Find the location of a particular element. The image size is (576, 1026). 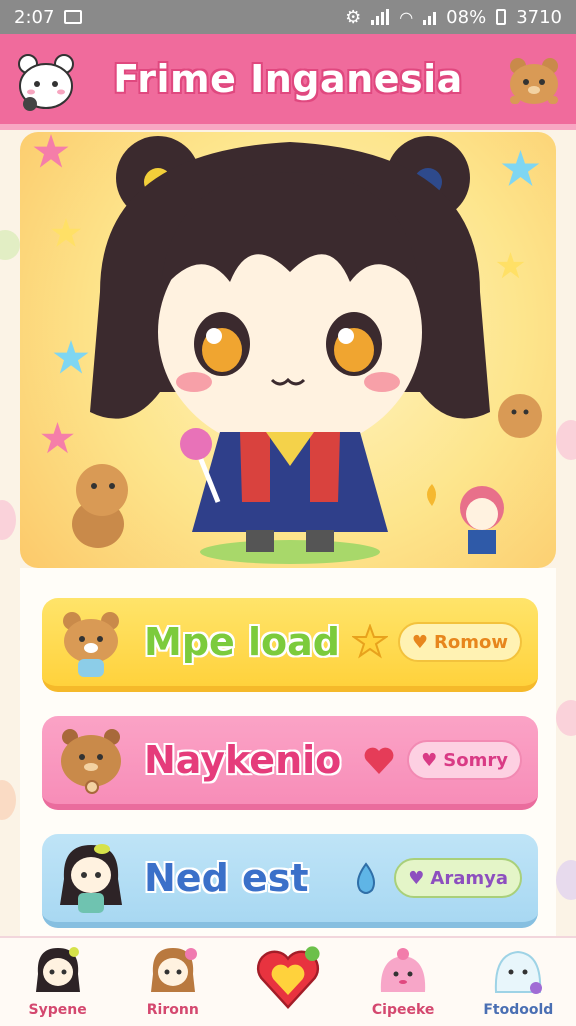

card-1-button: ♥ Romow is located at coordinates (459, 642).